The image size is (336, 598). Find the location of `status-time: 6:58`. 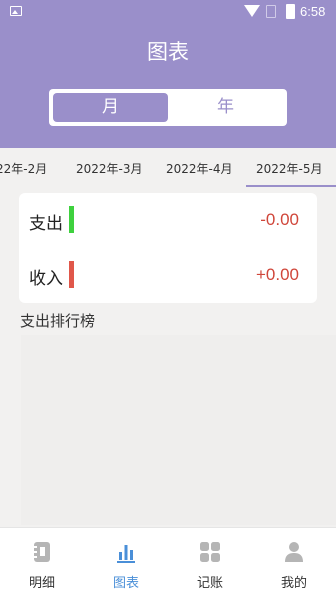

status-time: 6:58 is located at coordinates (313, 11).